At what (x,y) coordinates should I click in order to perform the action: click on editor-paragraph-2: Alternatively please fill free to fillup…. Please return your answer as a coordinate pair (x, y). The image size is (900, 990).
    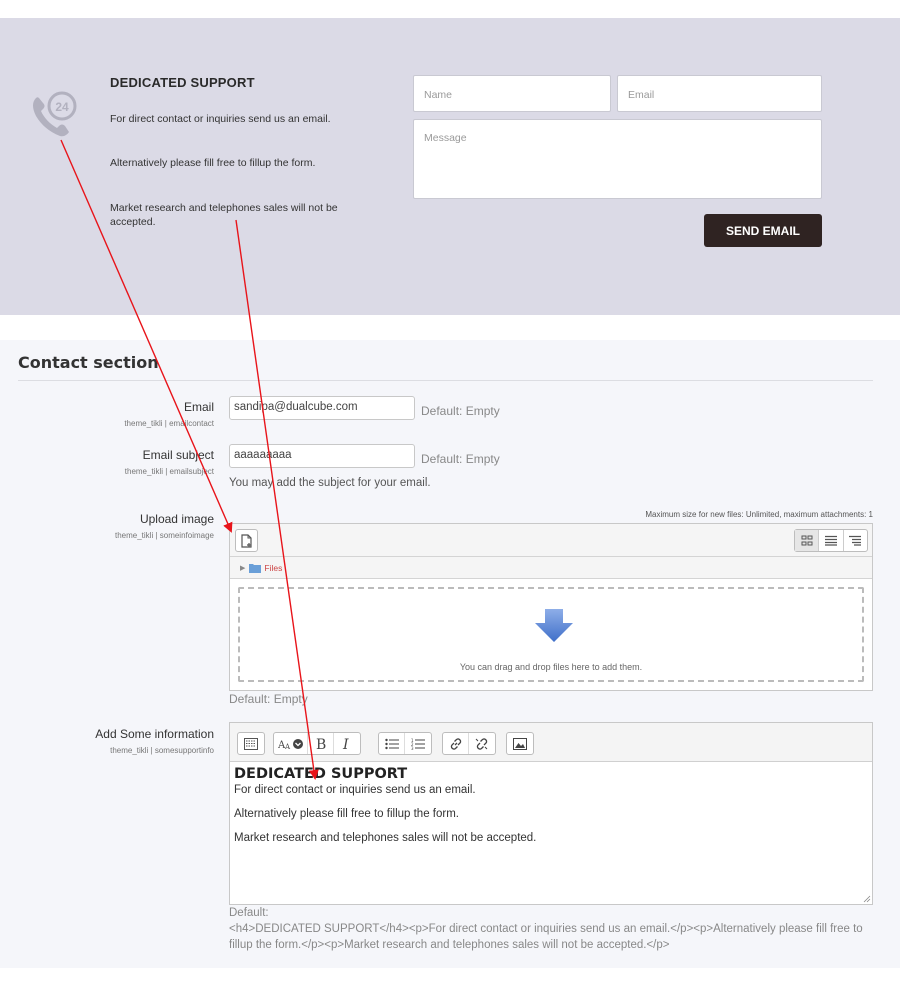
    Looking at the image, I should click on (346, 814).